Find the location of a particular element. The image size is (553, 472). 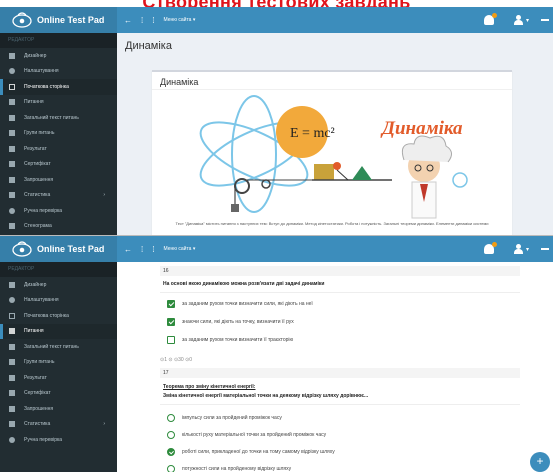

sidebar-item-label: Налаштування is located at coordinates (41, 300).